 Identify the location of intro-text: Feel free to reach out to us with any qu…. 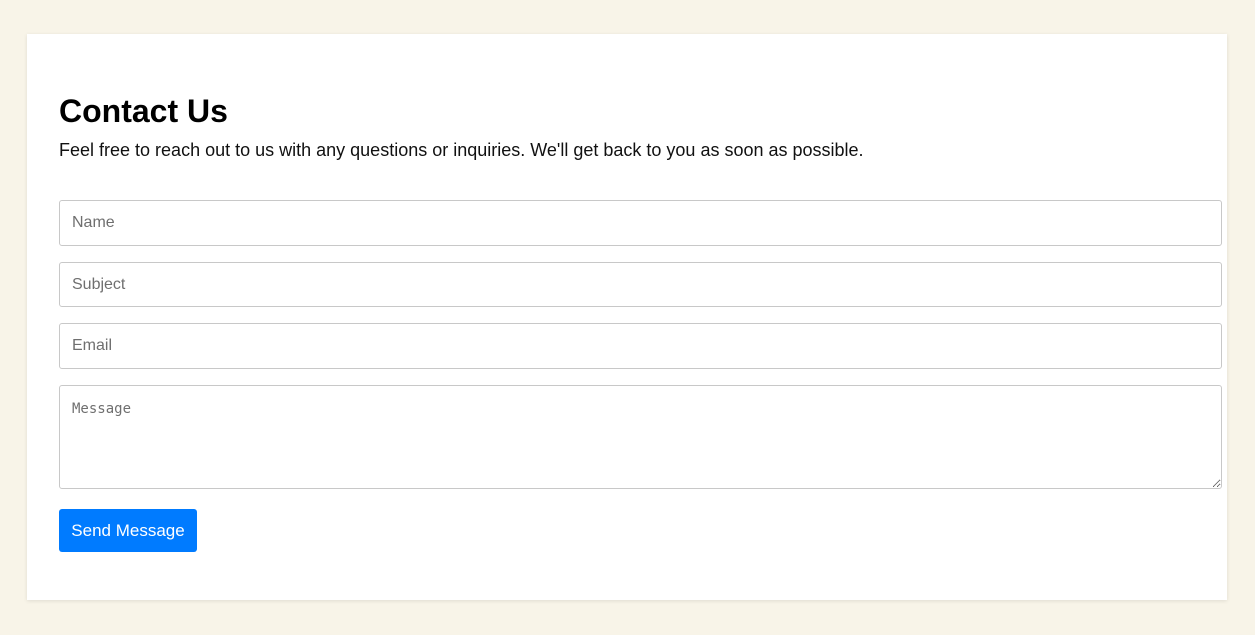
(461, 150).